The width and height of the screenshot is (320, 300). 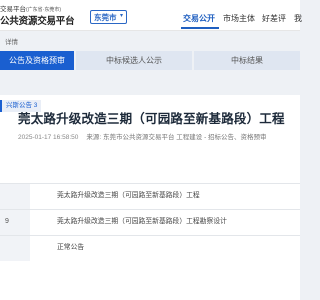 I want to click on table-row: 莞太路升级改造三期（可园路至新基路段）工程, so click(x=150, y=196).